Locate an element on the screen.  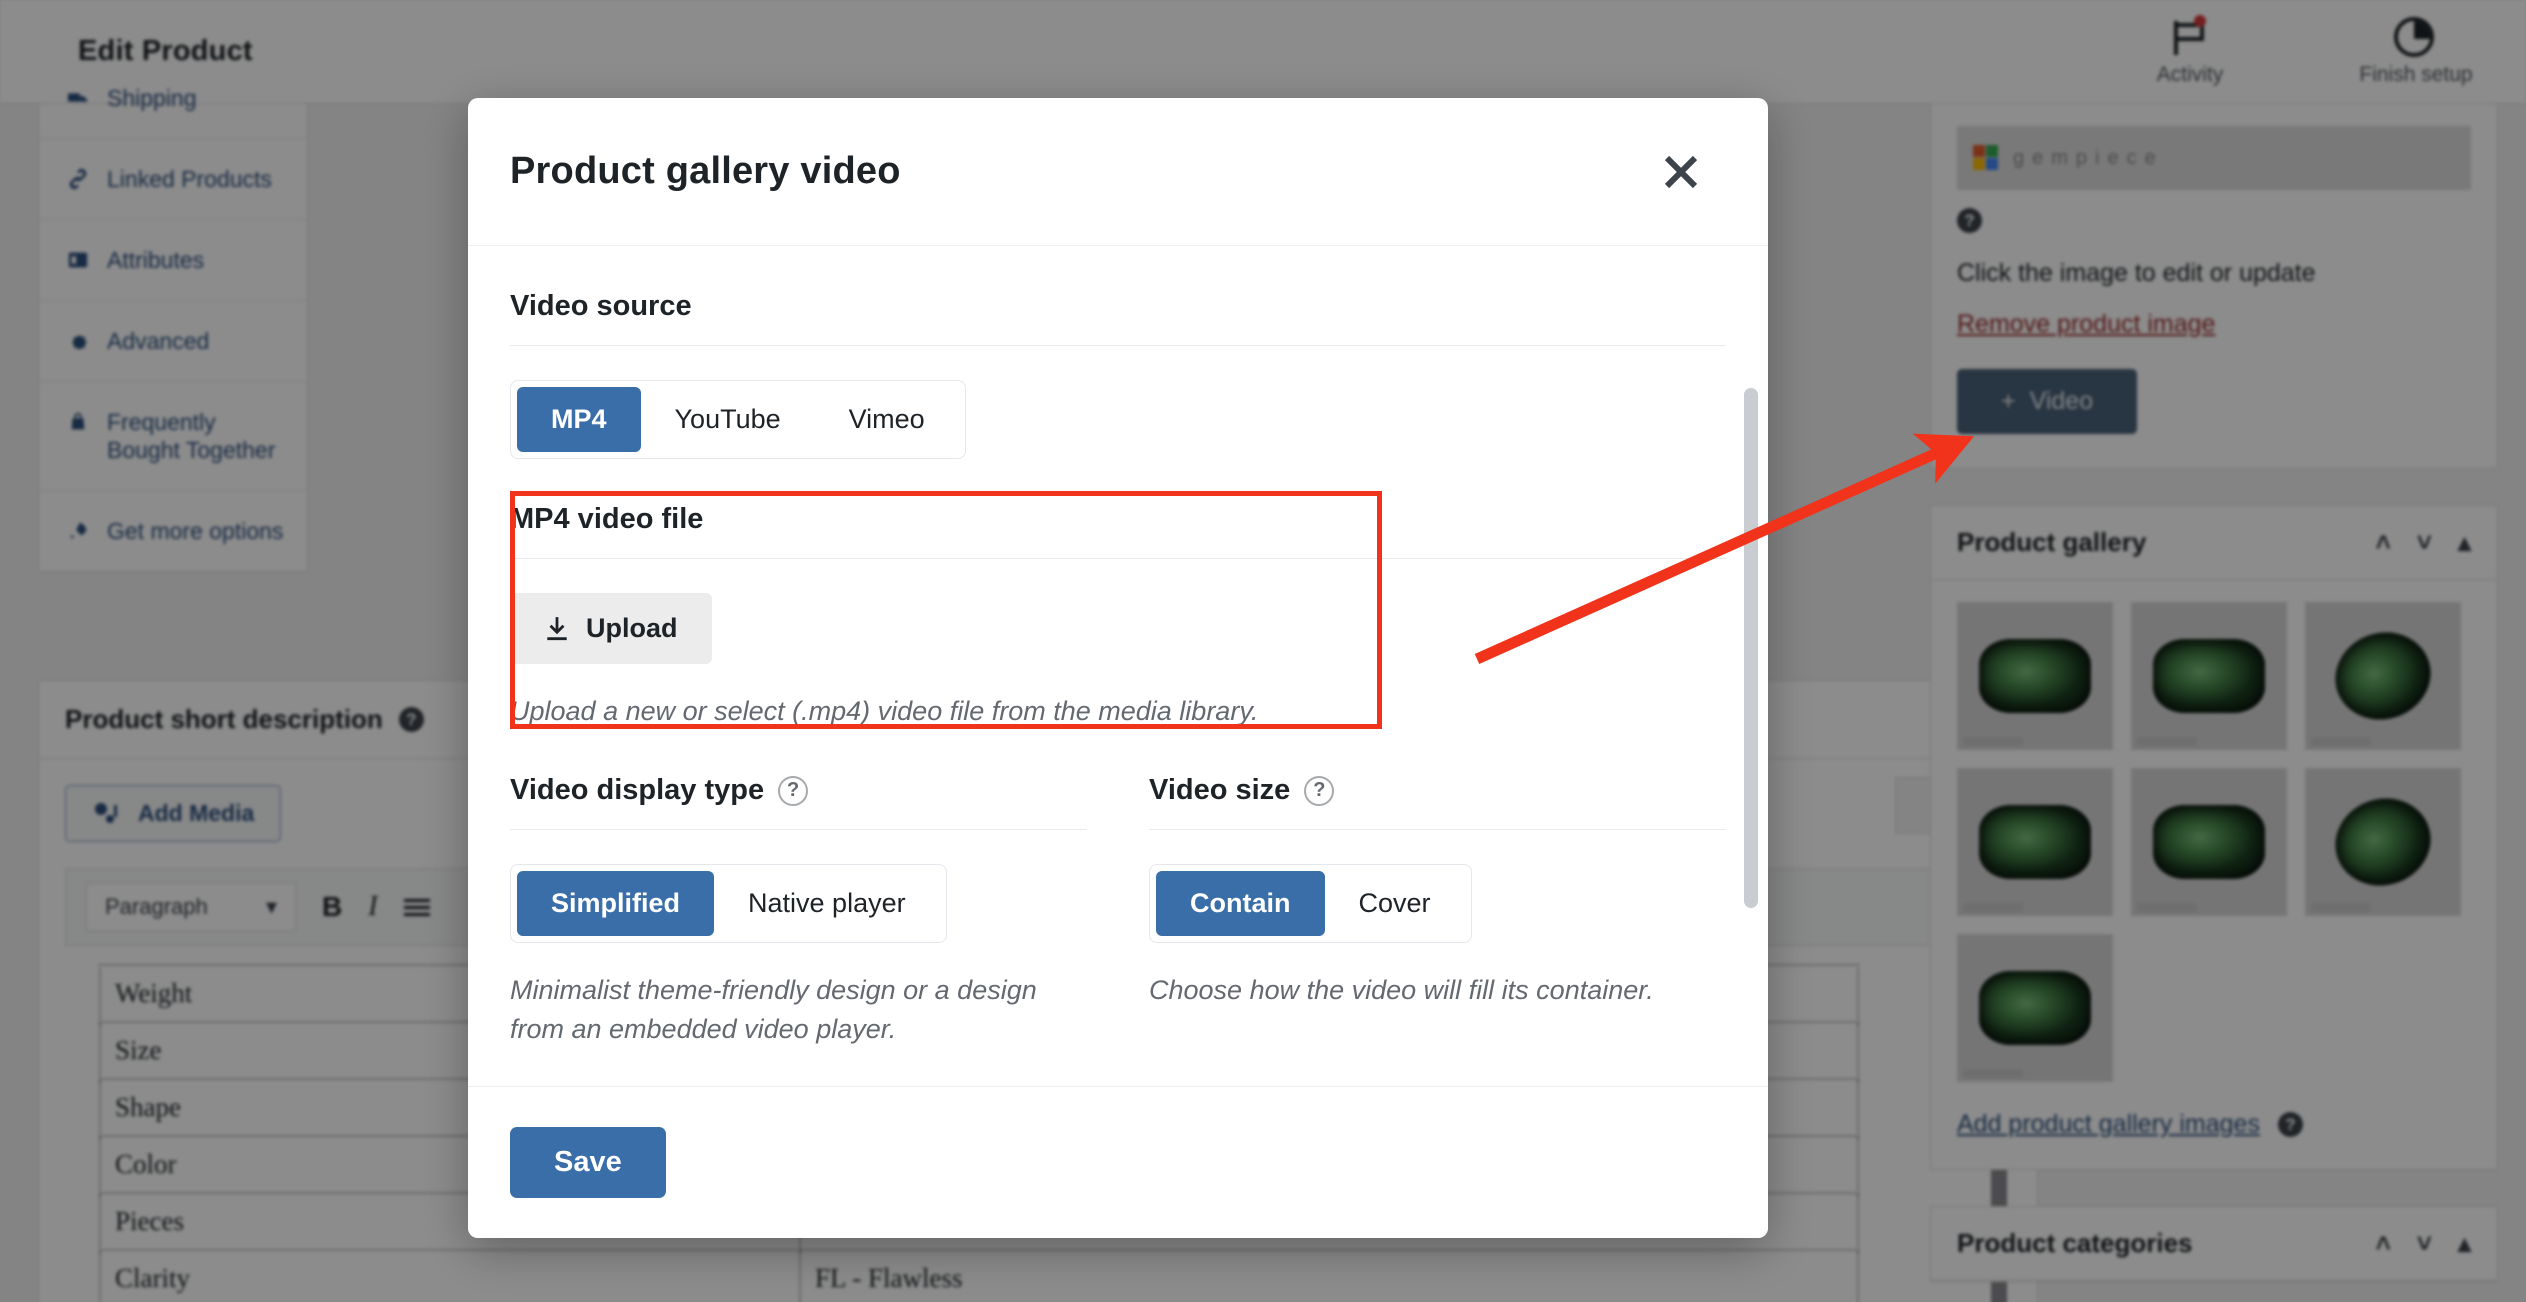
video-display-type-label: Video display type ? is located at coordinates (798, 790).